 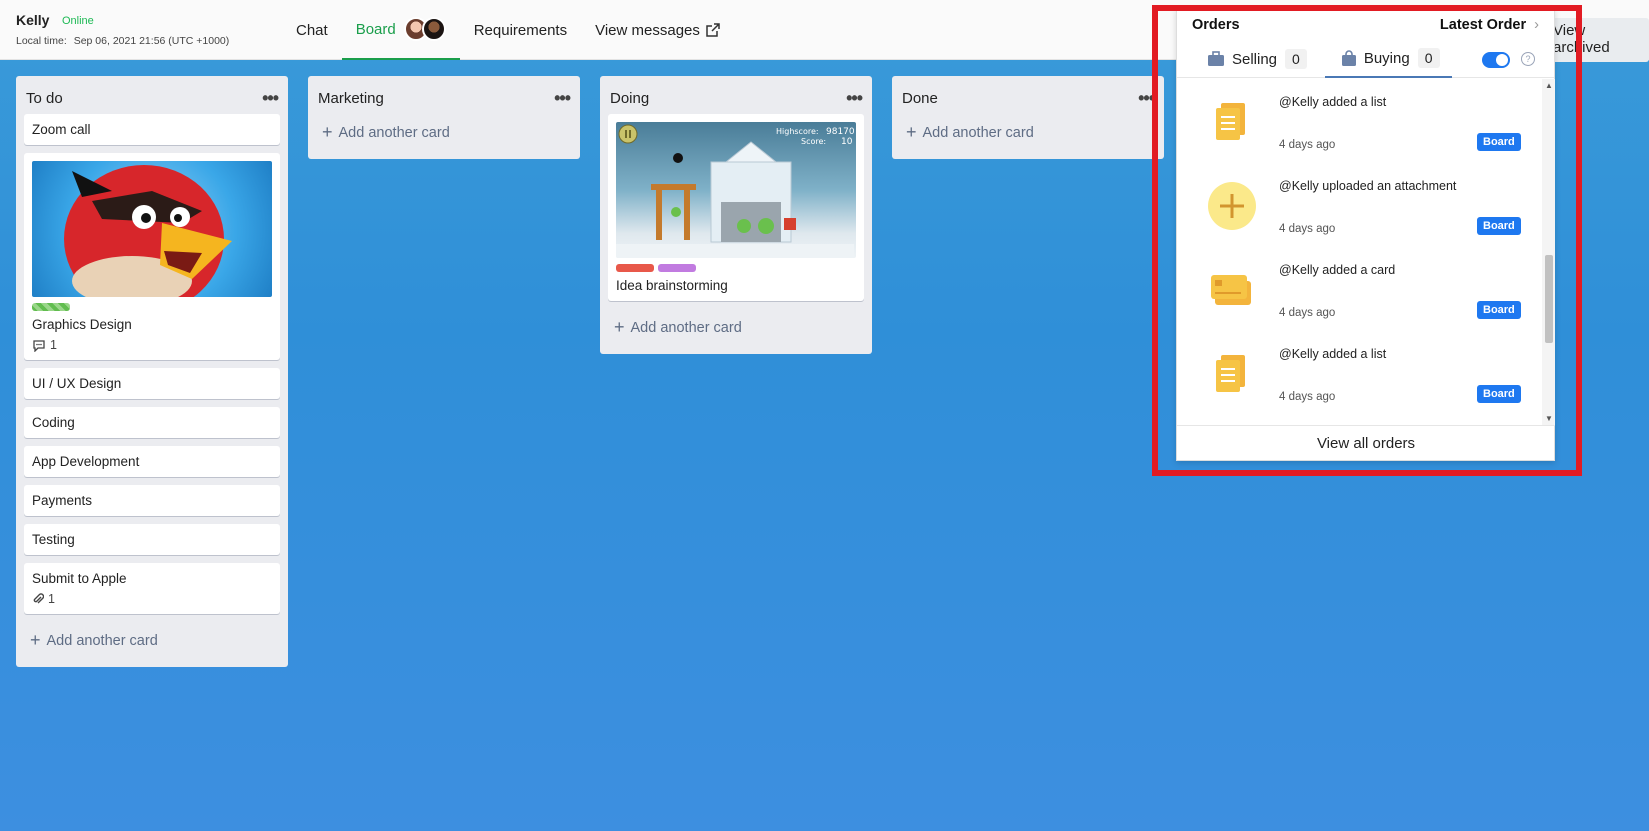 I want to click on tab-requirements: Requirements, so click(x=520, y=30).